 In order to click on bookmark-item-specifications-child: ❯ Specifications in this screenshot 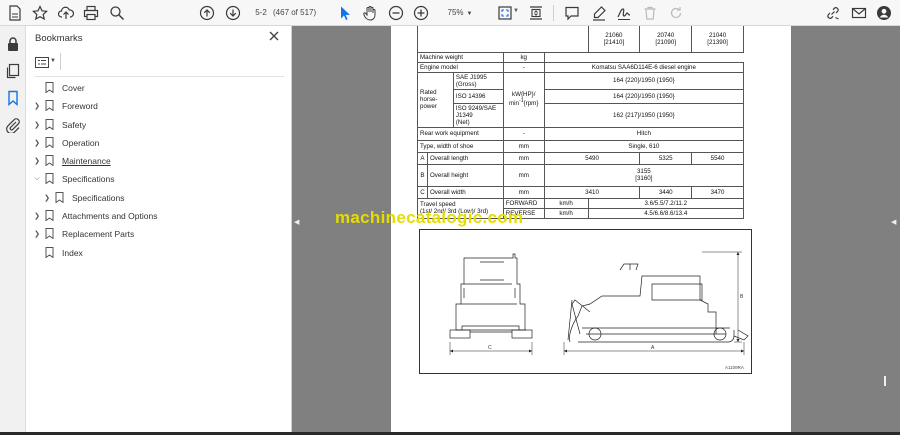, I will do `click(83, 198)`.